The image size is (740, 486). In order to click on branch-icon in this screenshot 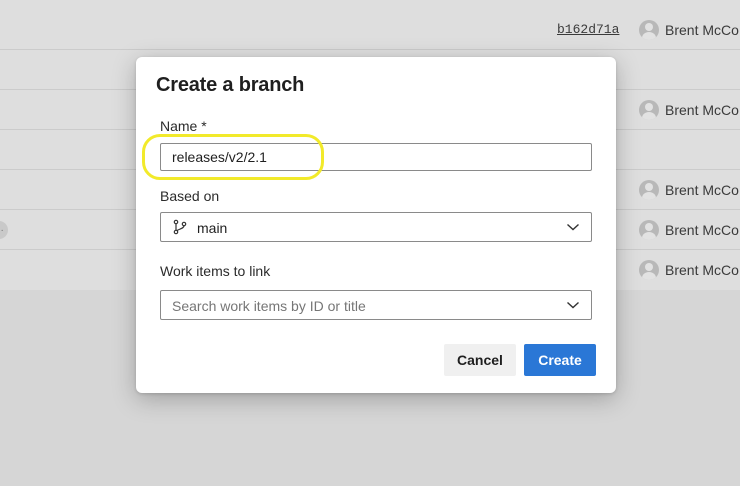, I will do `click(180, 227)`.